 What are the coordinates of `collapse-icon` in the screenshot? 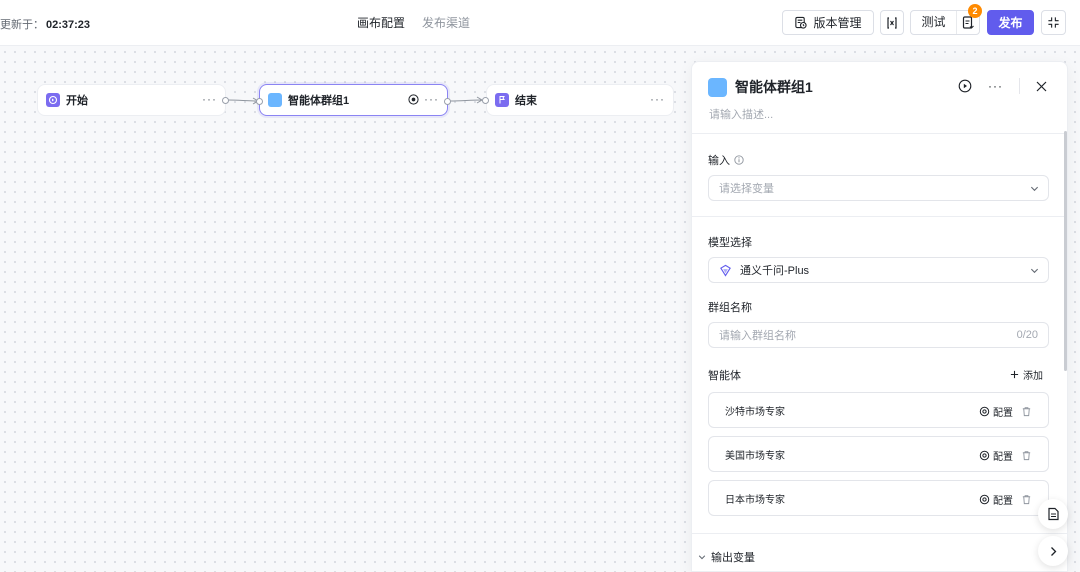 It's located at (1053, 22).